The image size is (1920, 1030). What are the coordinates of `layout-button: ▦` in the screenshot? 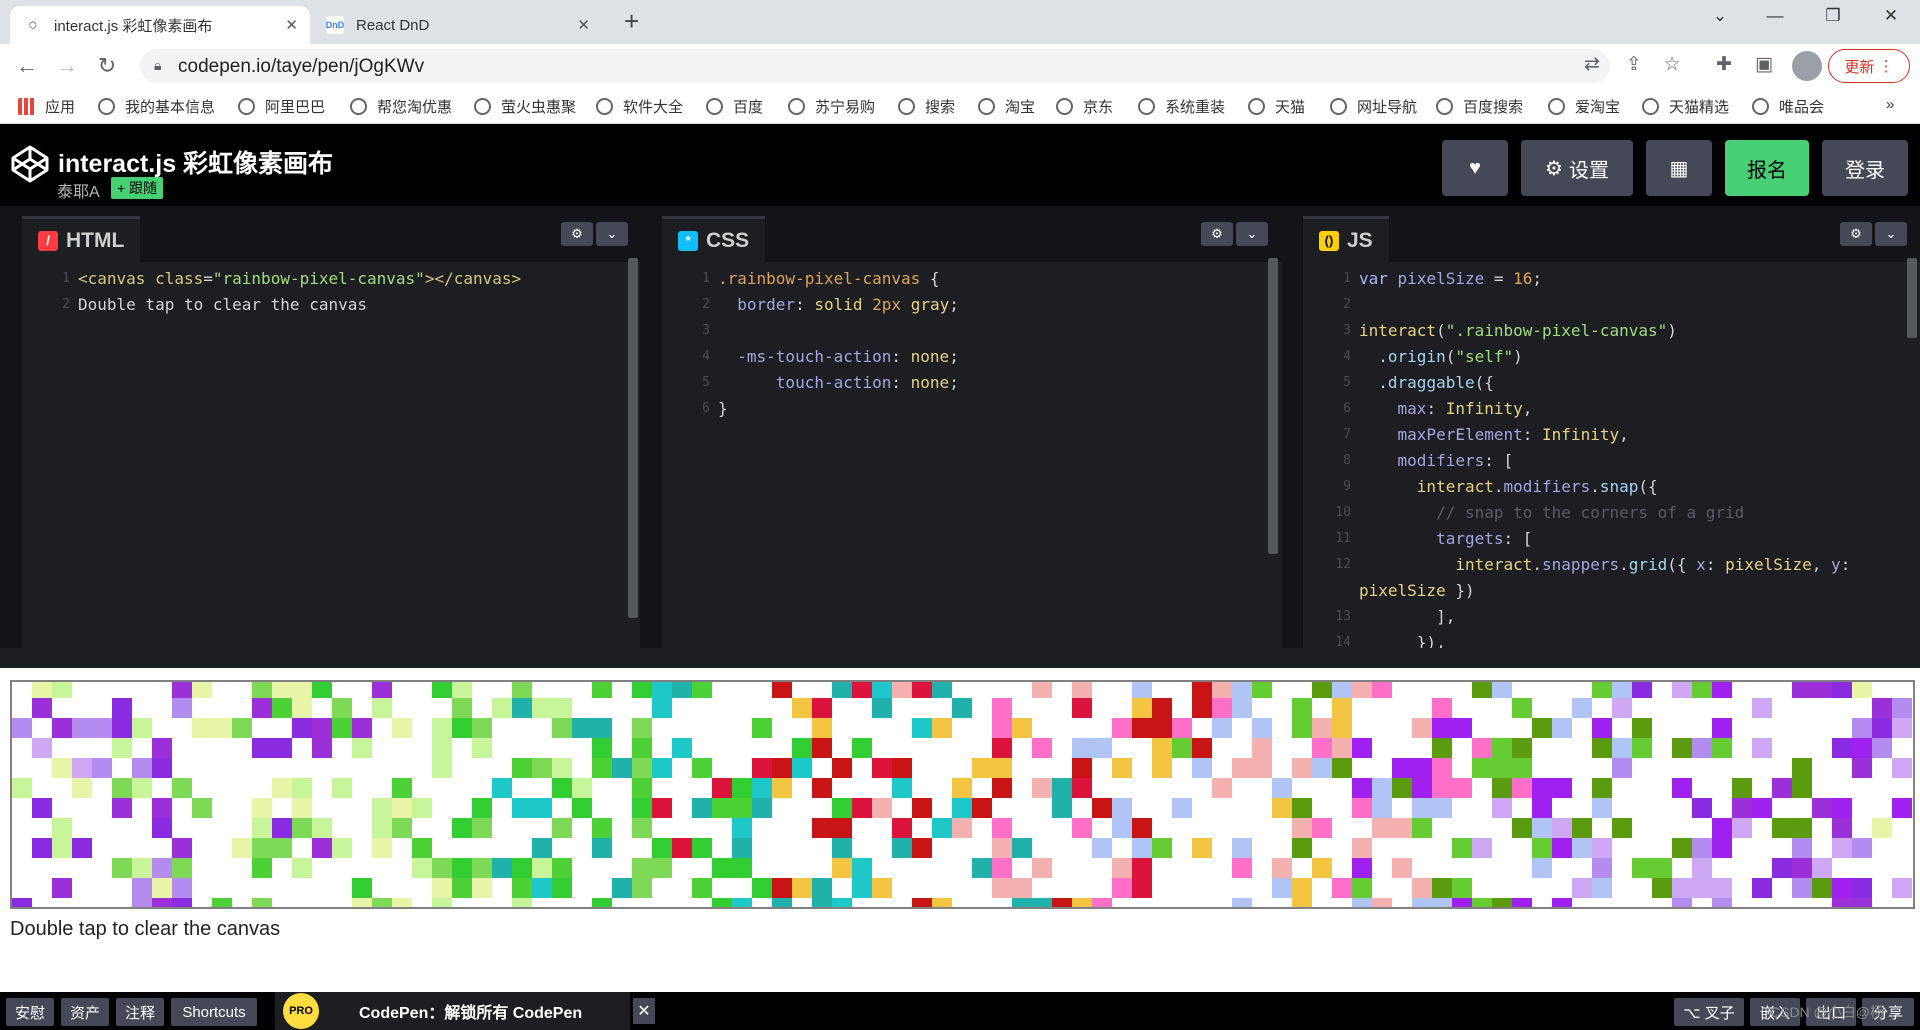 It's located at (1679, 168).